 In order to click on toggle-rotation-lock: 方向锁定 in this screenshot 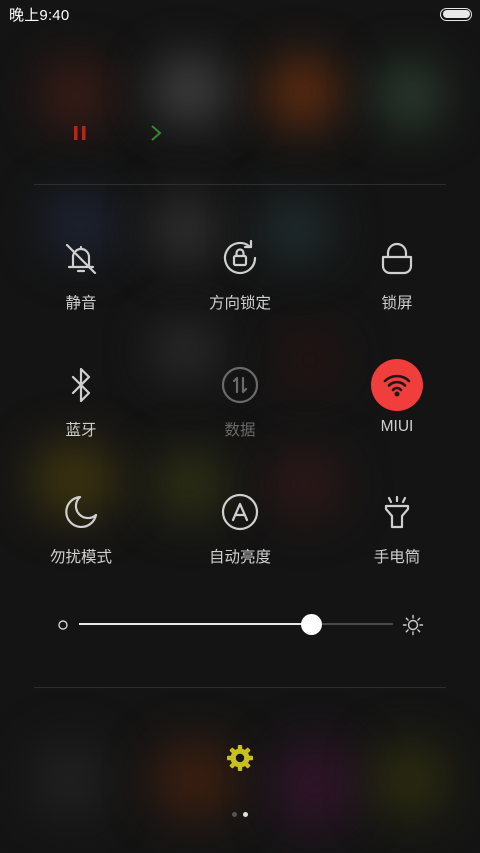, I will do `click(240, 277)`.